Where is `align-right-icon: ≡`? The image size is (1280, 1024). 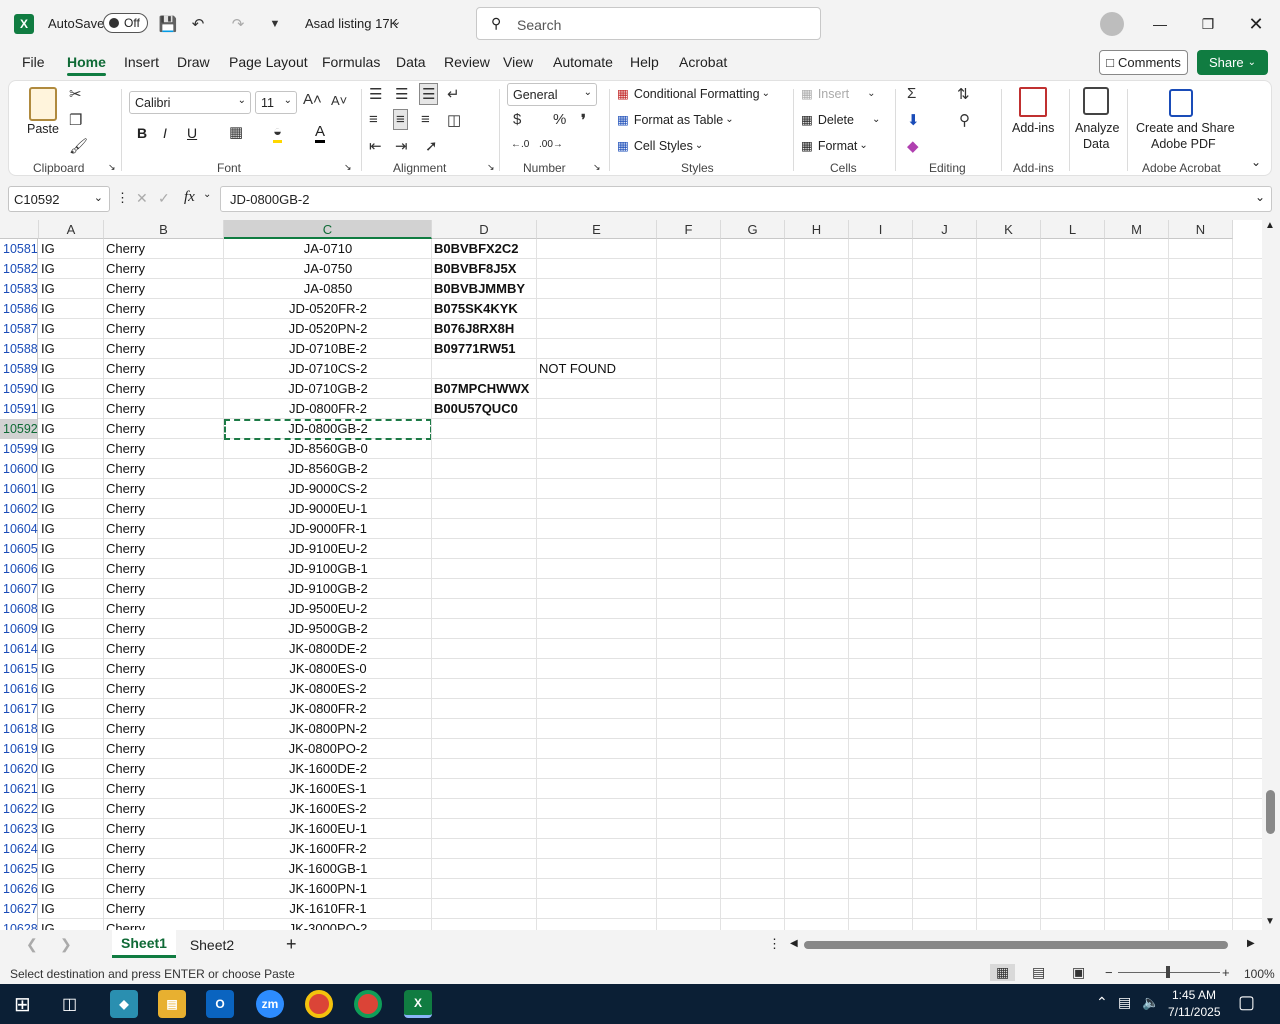
align-right-icon: ≡ is located at coordinates (425, 119).